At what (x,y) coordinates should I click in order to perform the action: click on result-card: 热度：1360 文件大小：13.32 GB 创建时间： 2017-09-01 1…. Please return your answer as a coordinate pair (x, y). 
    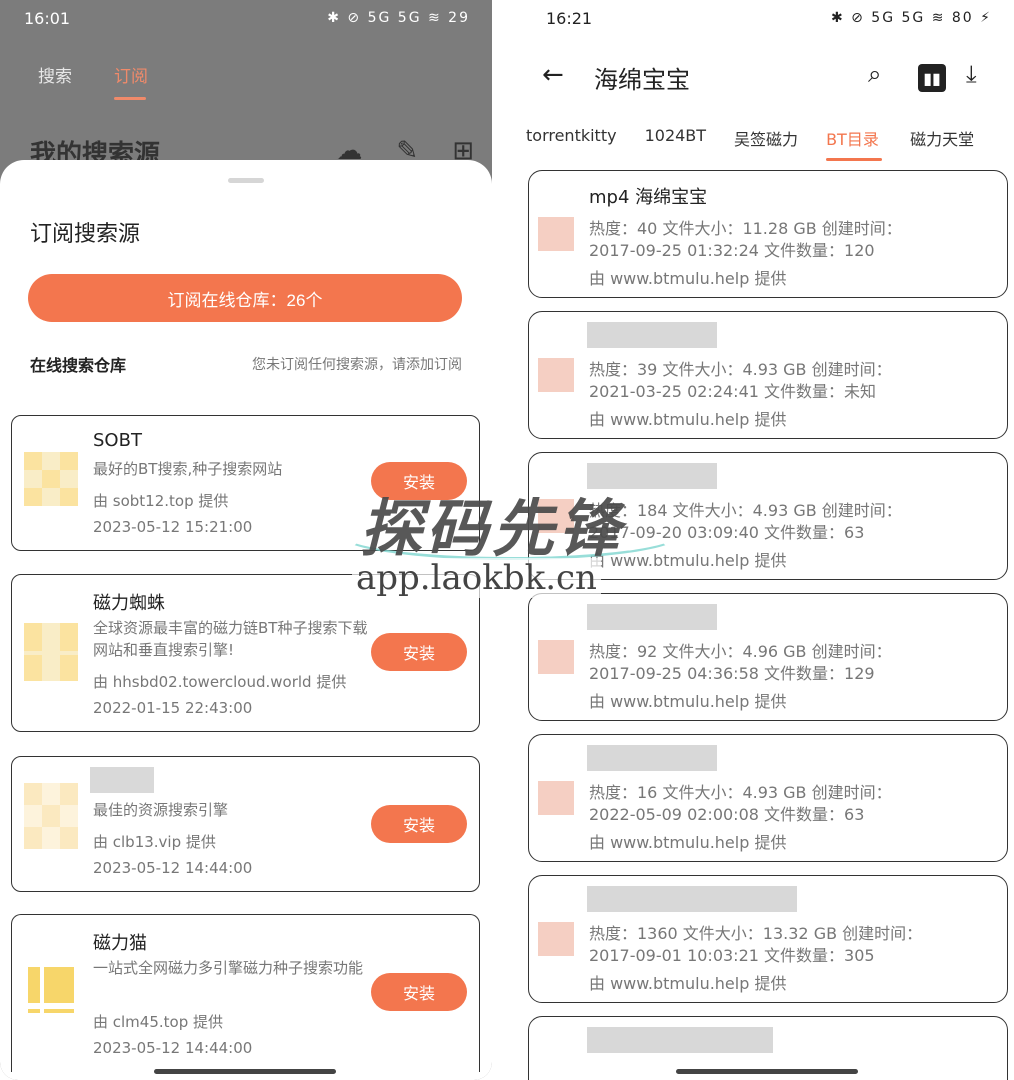
    Looking at the image, I should click on (768, 939).